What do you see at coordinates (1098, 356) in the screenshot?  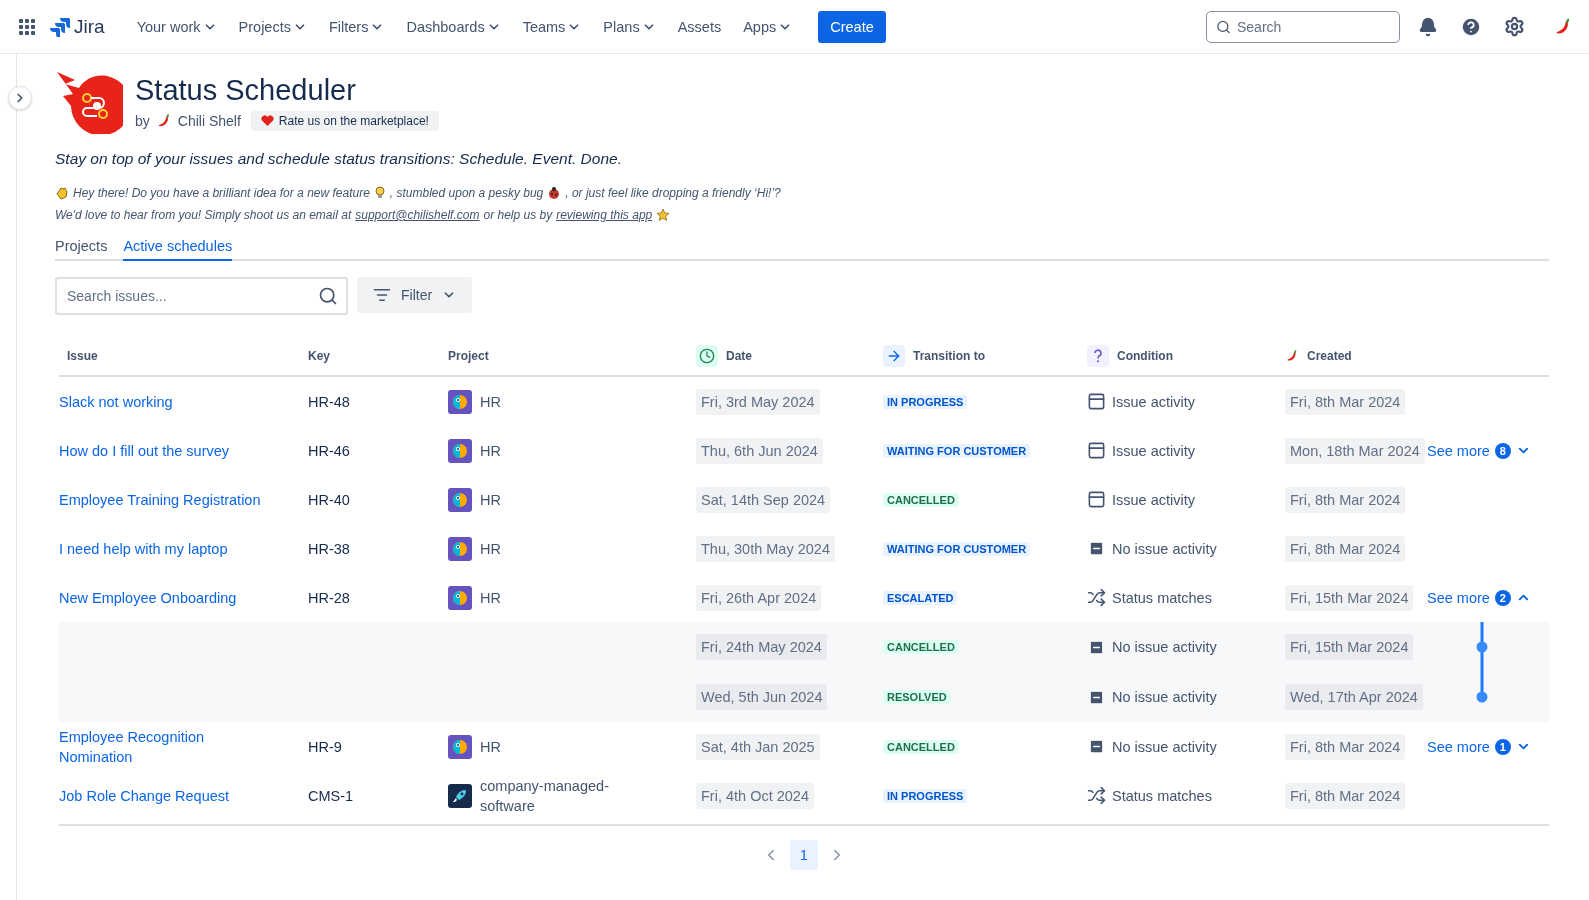 I see `question-mark-icon` at bounding box center [1098, 356].